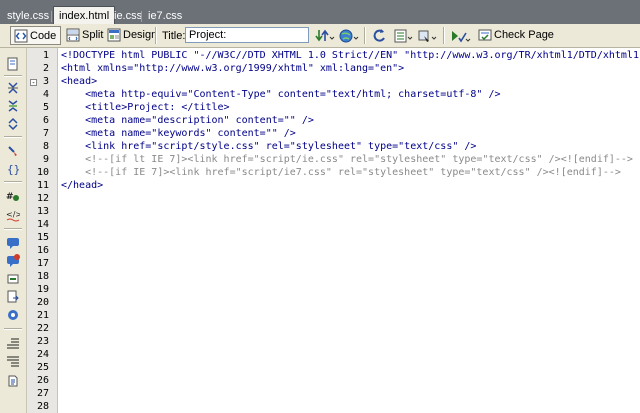  I want to click on validate-markup-icon, so click(461, 37).